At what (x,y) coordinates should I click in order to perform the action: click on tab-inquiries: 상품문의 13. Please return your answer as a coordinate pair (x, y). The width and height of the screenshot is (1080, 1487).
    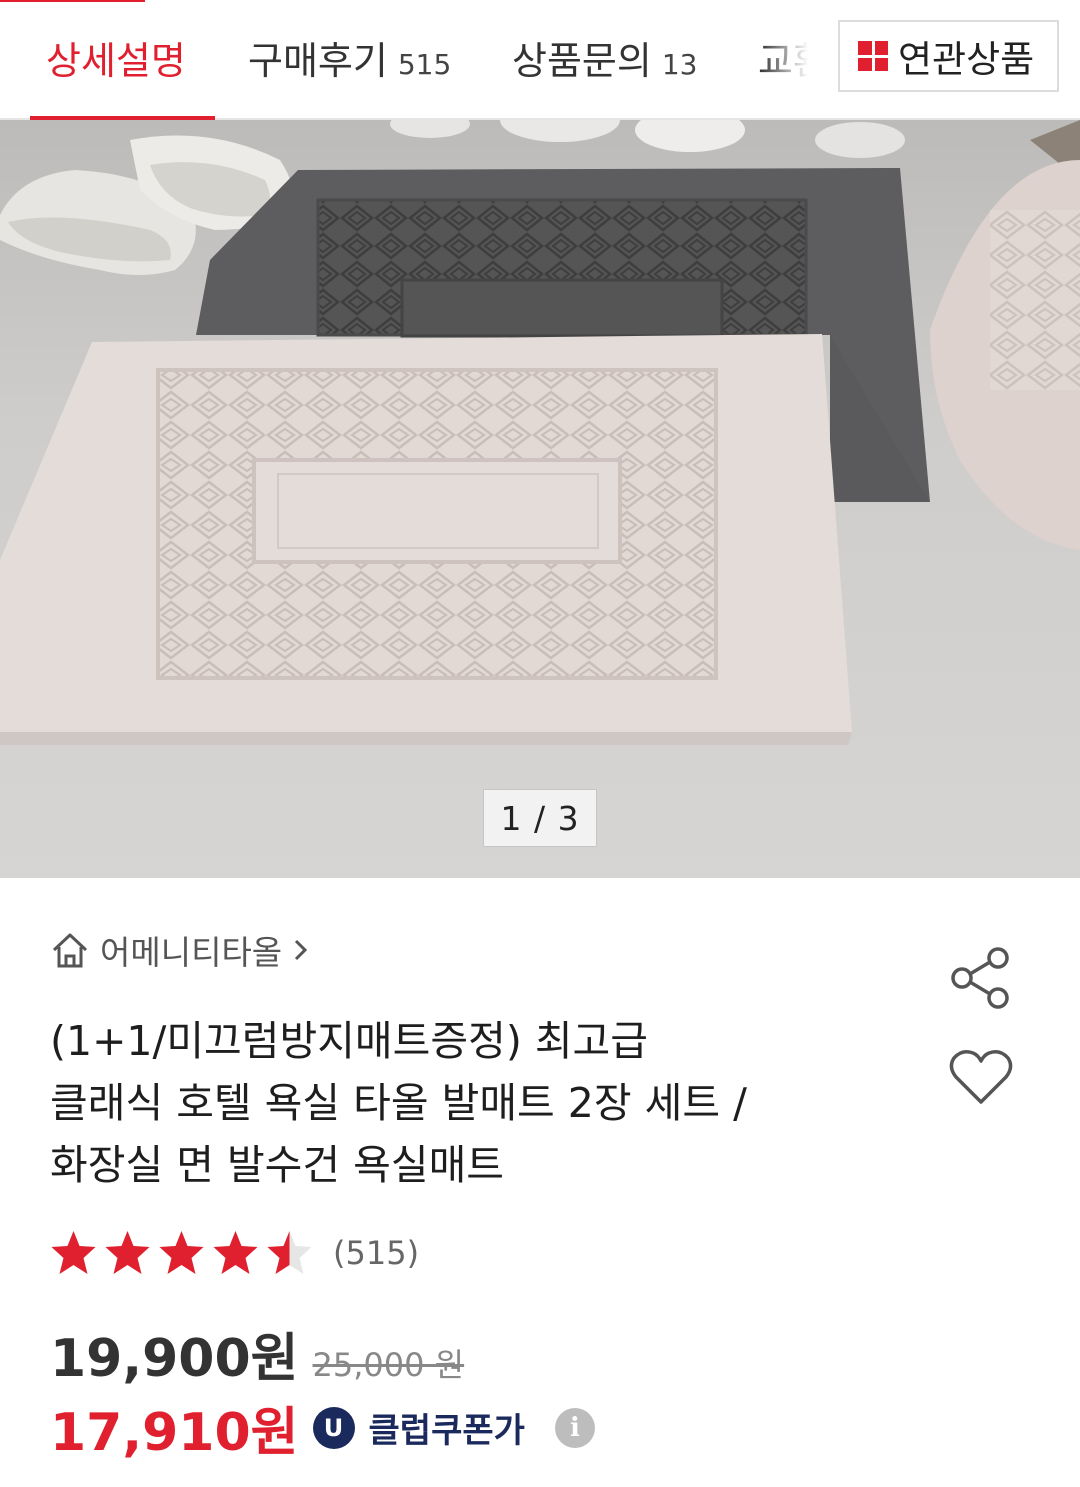
    Looking at the image, I should click on (604, 57).